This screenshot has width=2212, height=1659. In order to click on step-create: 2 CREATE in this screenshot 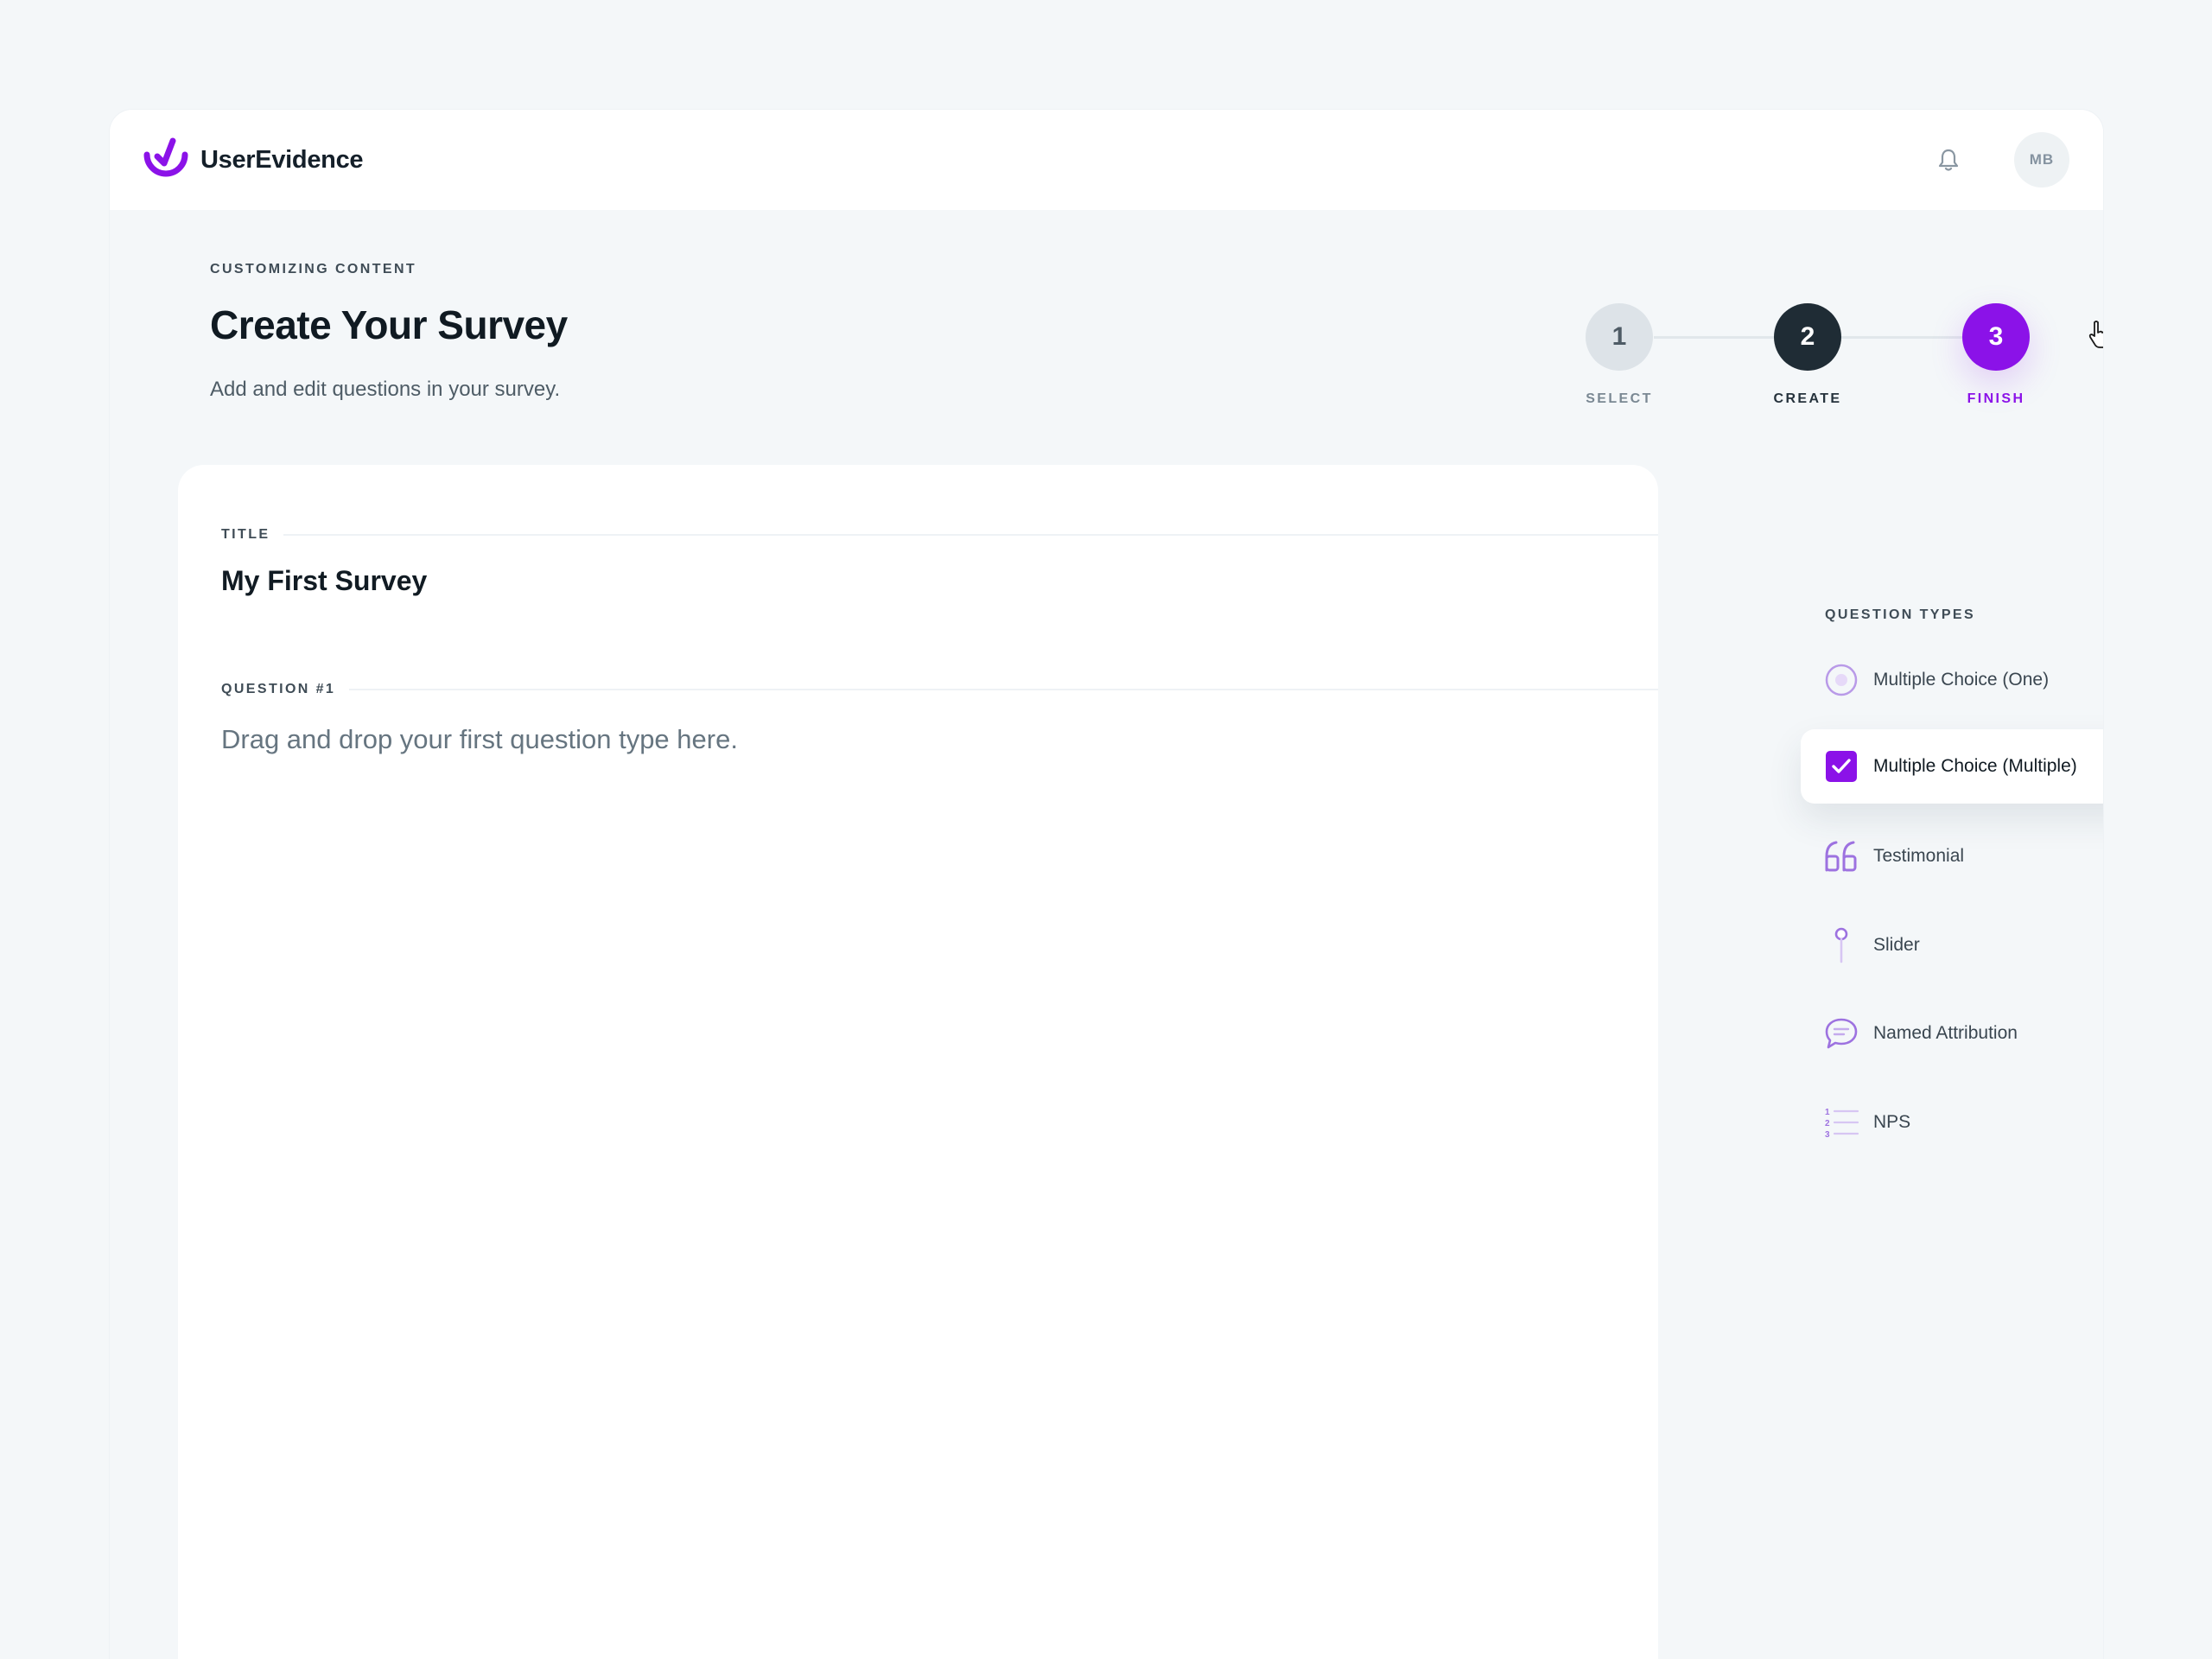, I will do `click(1808, 355)`.